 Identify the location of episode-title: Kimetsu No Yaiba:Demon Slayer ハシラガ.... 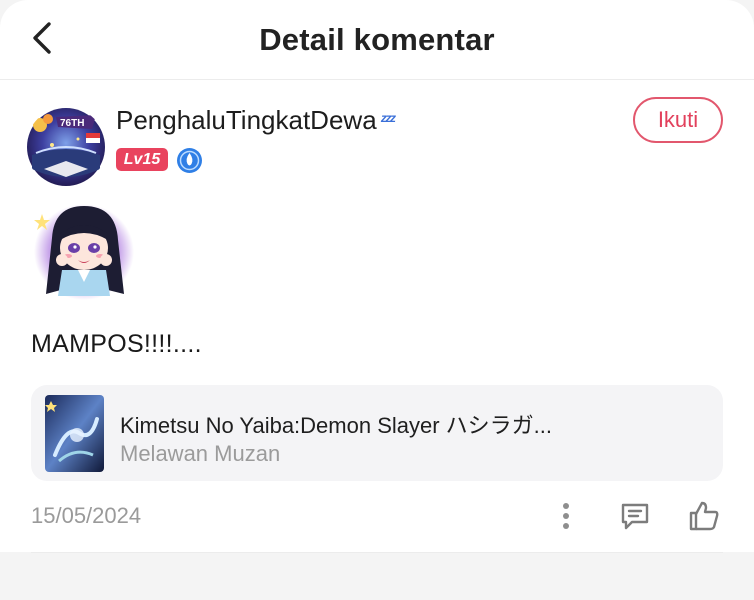
(336, 425).